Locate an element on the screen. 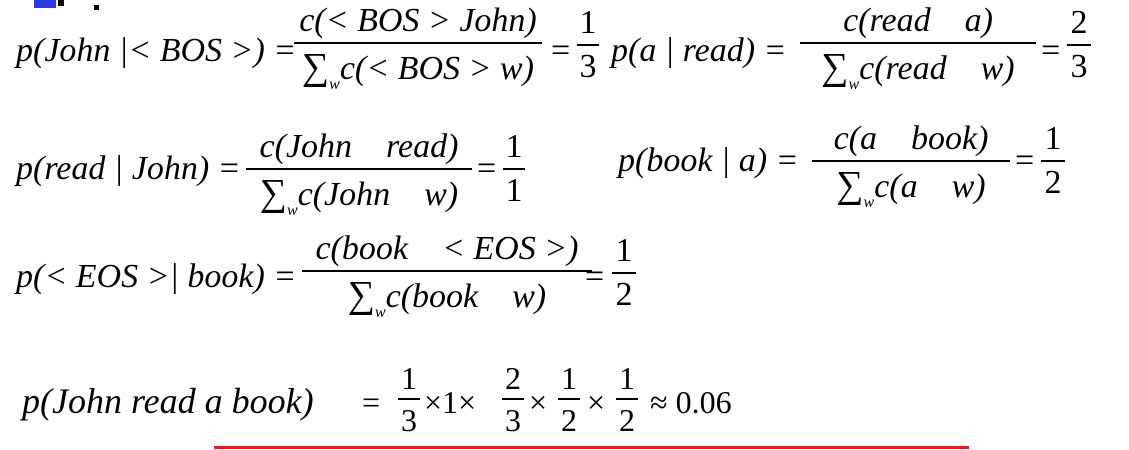 The width and height of the screenshot is (1129, 450). eq5-denominator: ∑wc(book w) is located at coordinates (447, 298).